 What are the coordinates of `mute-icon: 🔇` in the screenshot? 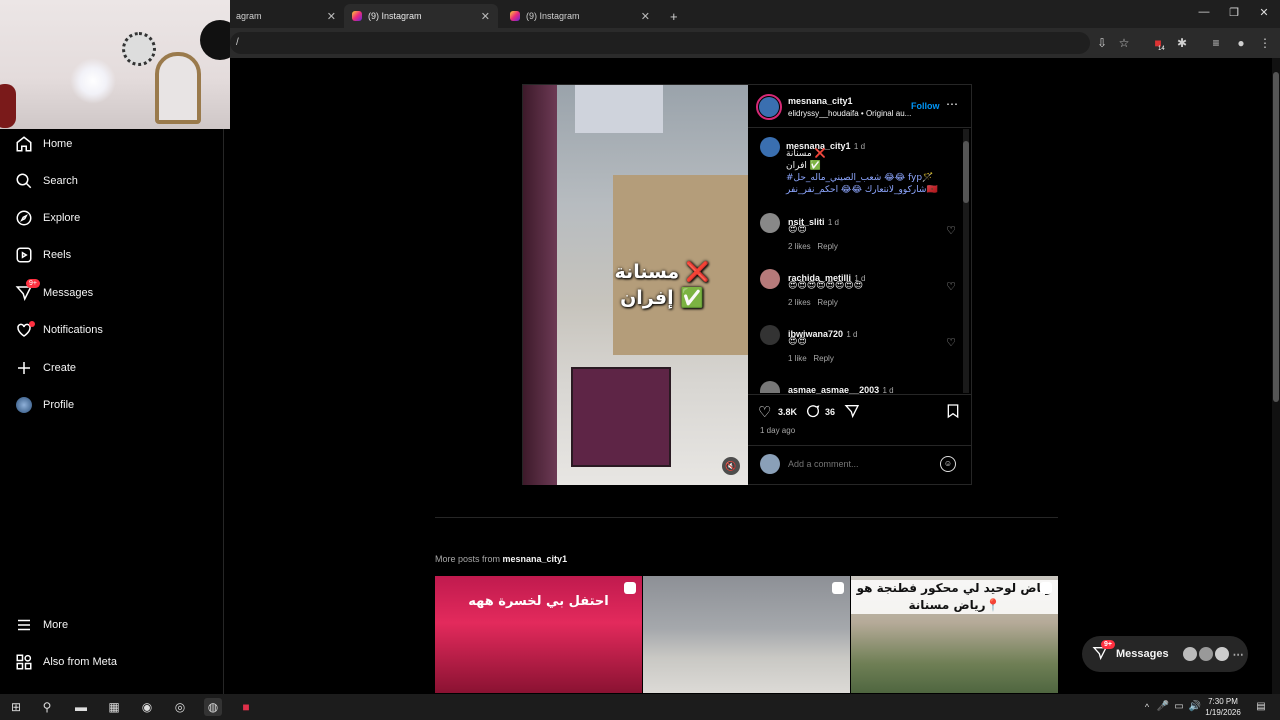 It's located at (731, 466).